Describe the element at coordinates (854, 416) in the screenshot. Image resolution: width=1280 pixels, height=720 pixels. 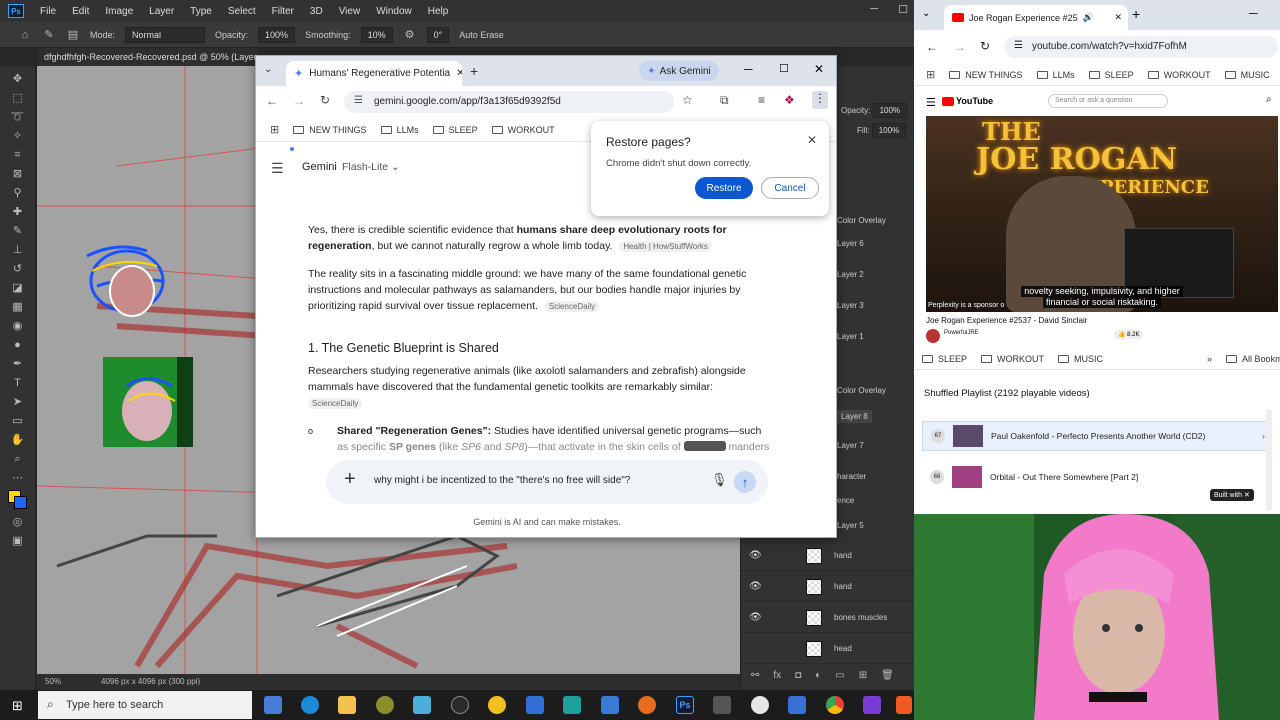
I see `layer-partial-7: Layer 8` at that location.